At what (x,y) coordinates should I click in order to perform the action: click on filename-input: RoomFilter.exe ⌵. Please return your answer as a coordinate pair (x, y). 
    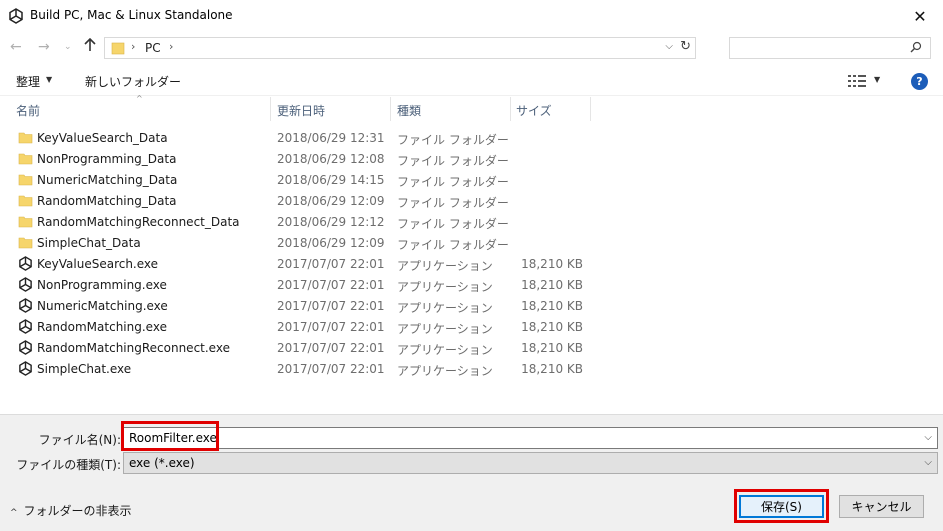
    Looking at the image, I should click on (530, 438).